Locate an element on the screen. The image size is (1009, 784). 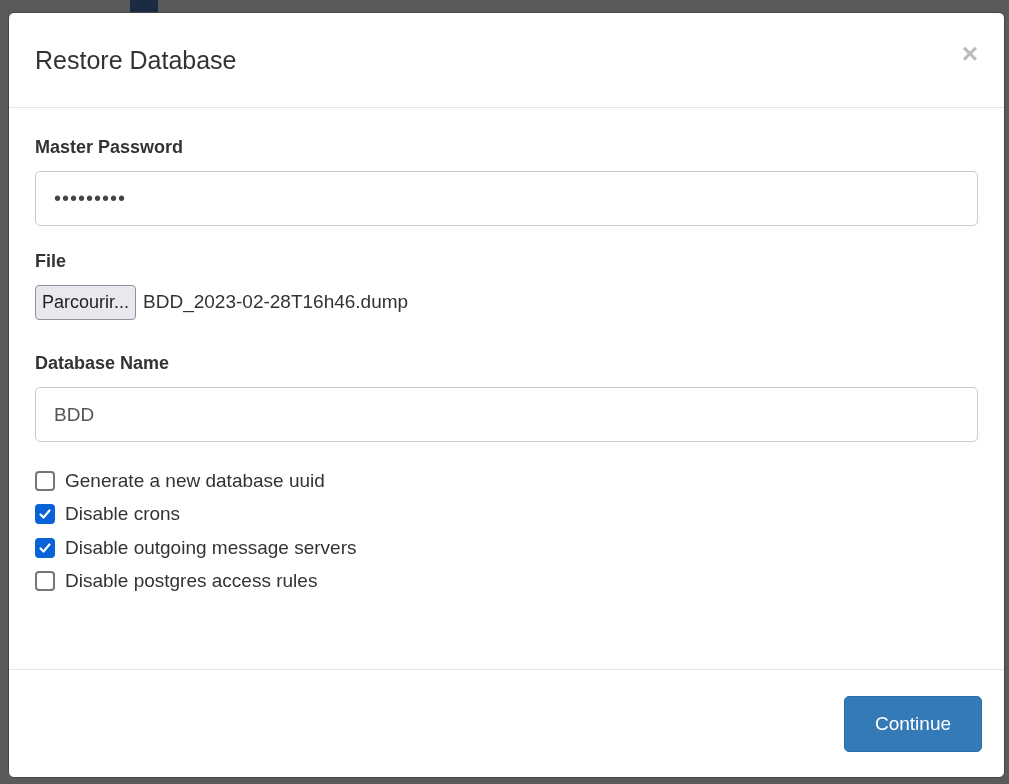
password-field: ••••••••• is located at coordinates (506, 198).